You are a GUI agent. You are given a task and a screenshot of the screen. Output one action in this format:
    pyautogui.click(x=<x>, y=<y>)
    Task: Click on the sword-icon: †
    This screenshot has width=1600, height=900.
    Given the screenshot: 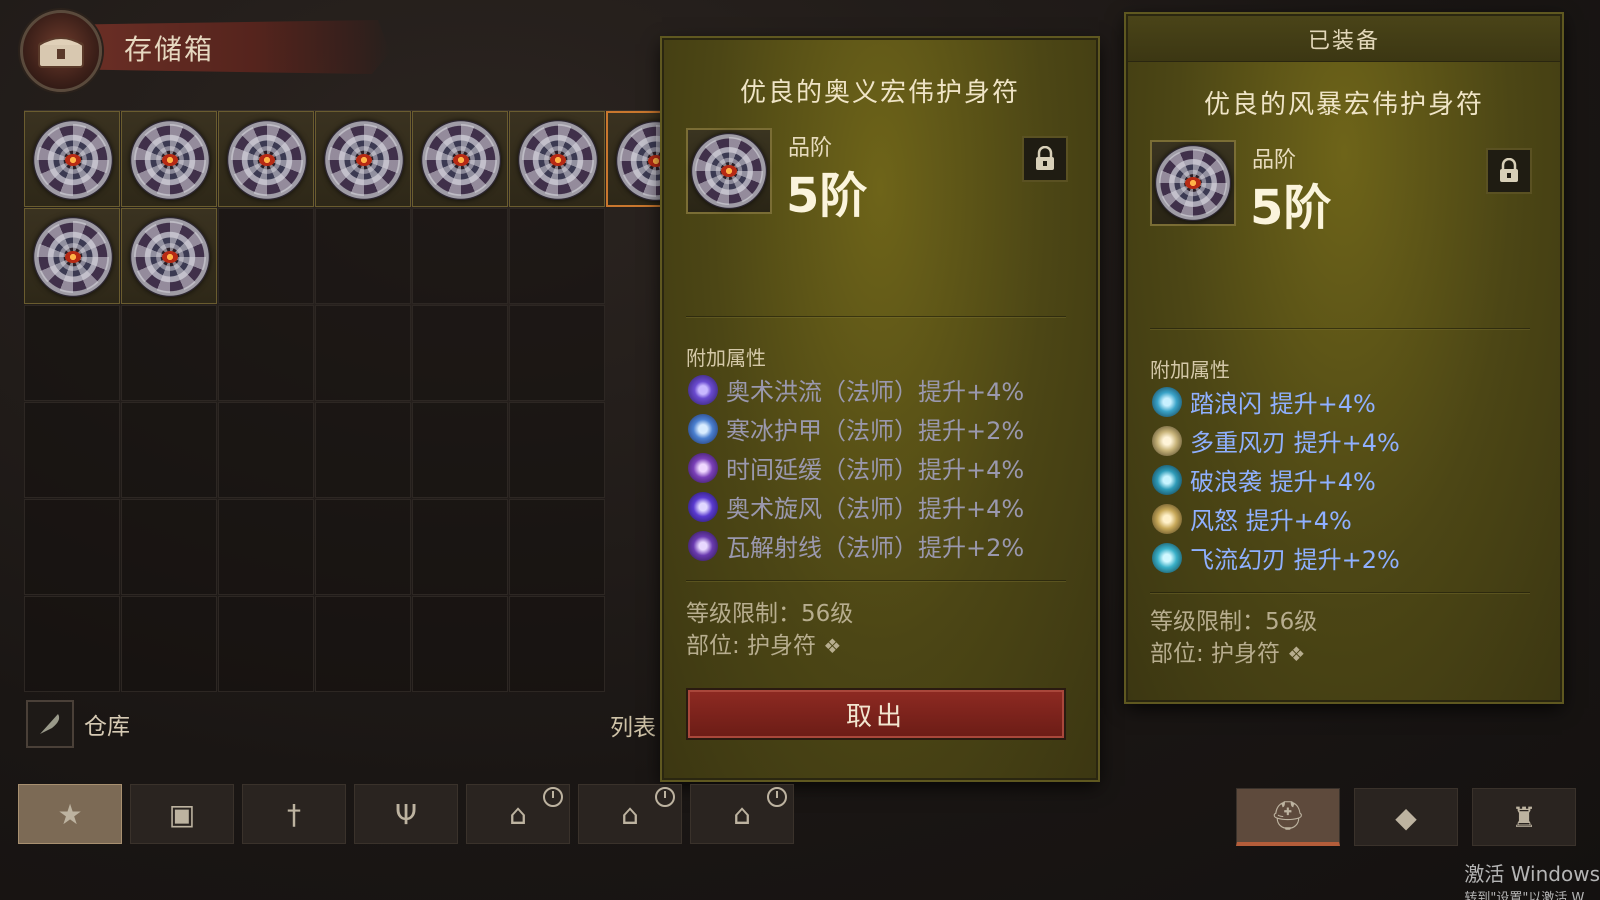 What is the action you would take?
    pyautogui.click(x=294, y=814)
    